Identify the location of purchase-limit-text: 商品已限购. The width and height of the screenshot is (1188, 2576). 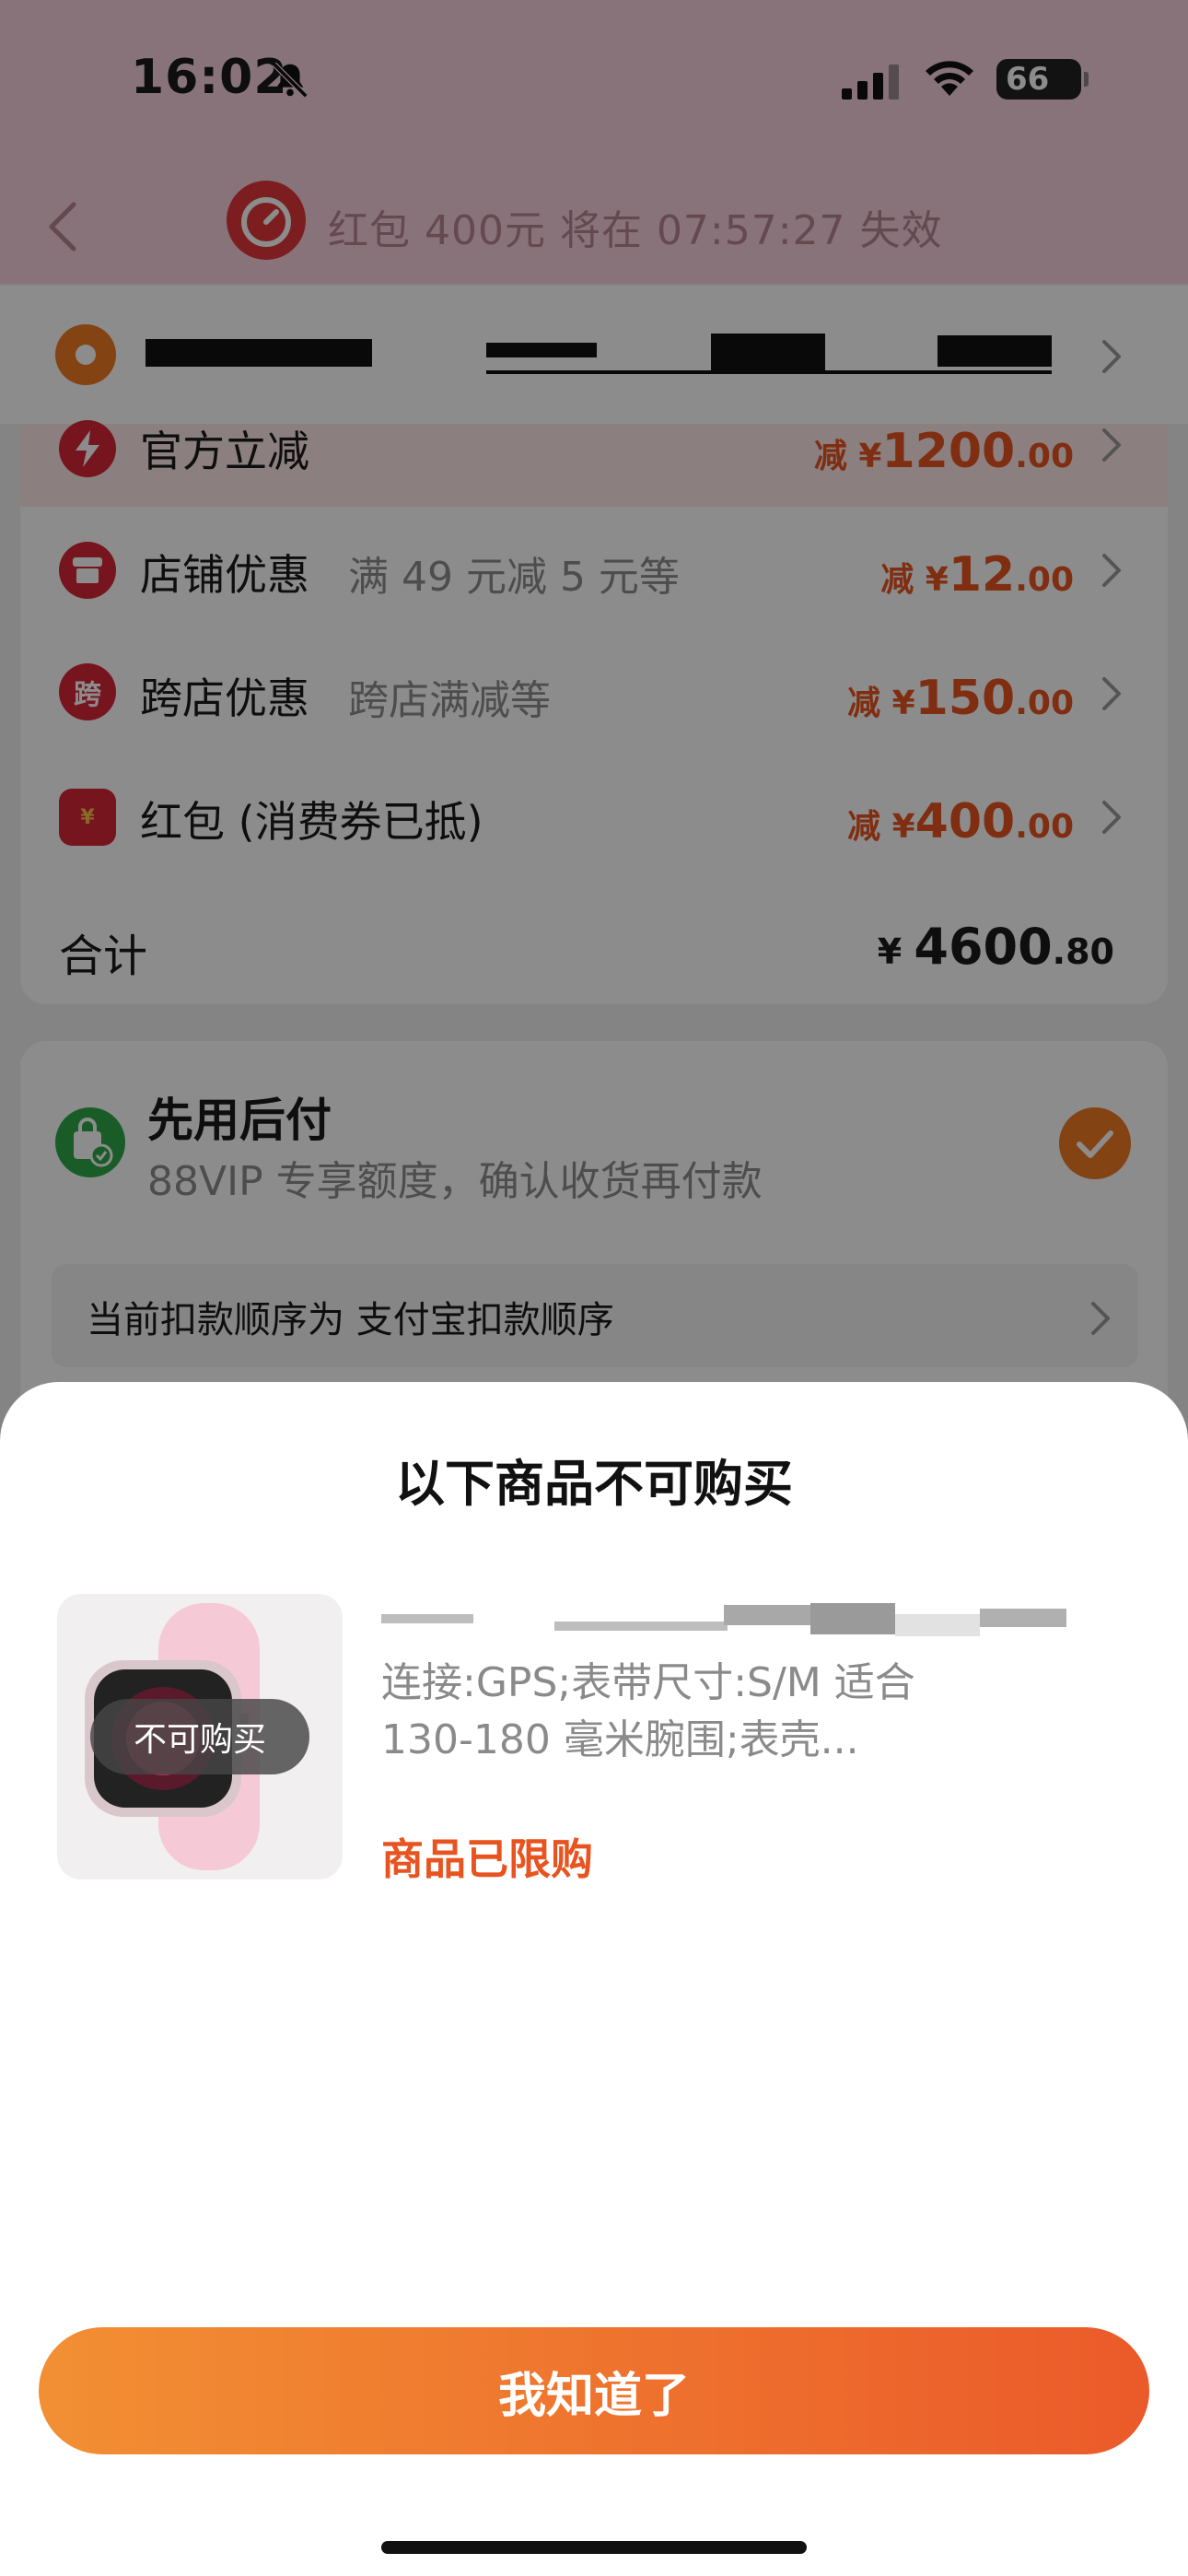
(487, 1859).